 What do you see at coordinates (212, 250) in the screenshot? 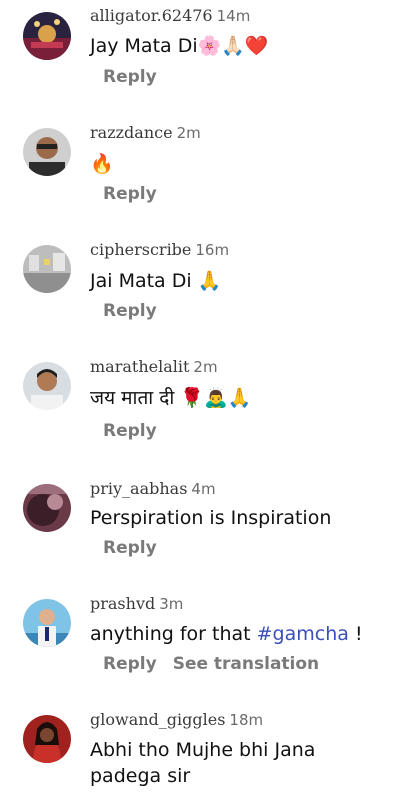
I see `timestamp: 16m` at bounding box center [212, 250].